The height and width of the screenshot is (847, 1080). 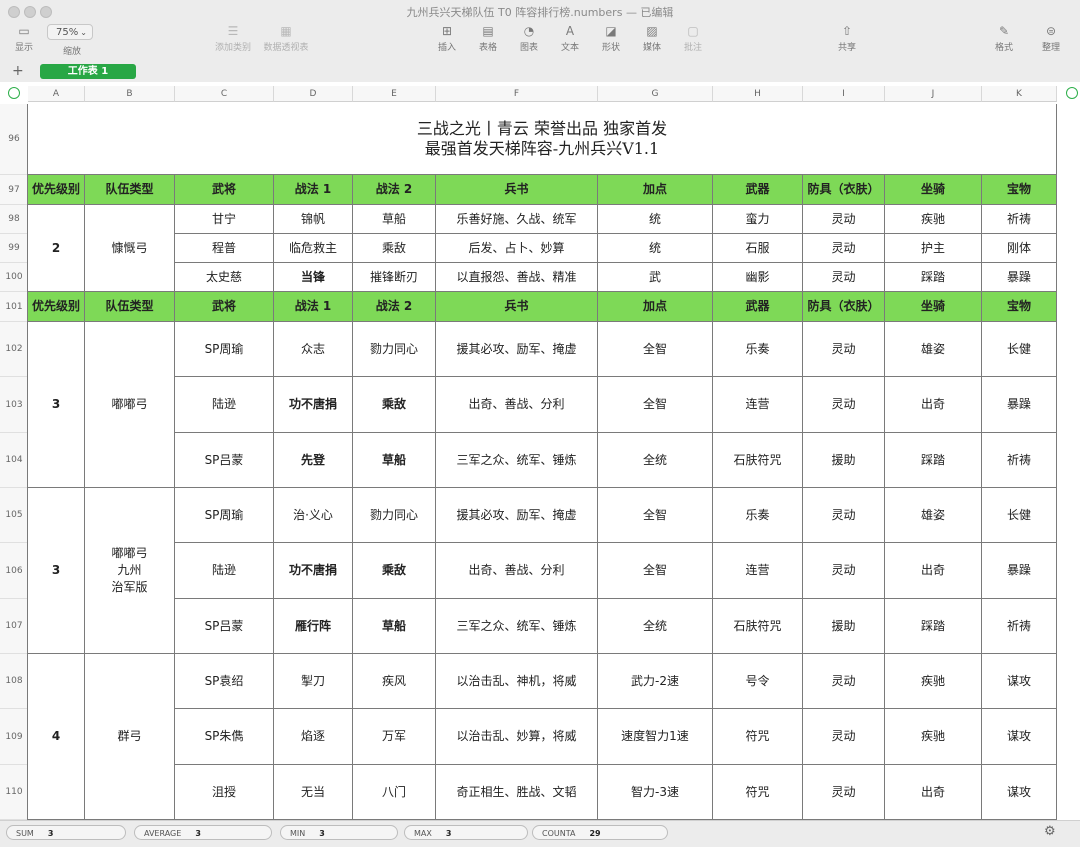 What do you see at coordinates (758, 515) in the screenshot?
I see `table-cell: 乐奏` at bounding box center [758, 515].